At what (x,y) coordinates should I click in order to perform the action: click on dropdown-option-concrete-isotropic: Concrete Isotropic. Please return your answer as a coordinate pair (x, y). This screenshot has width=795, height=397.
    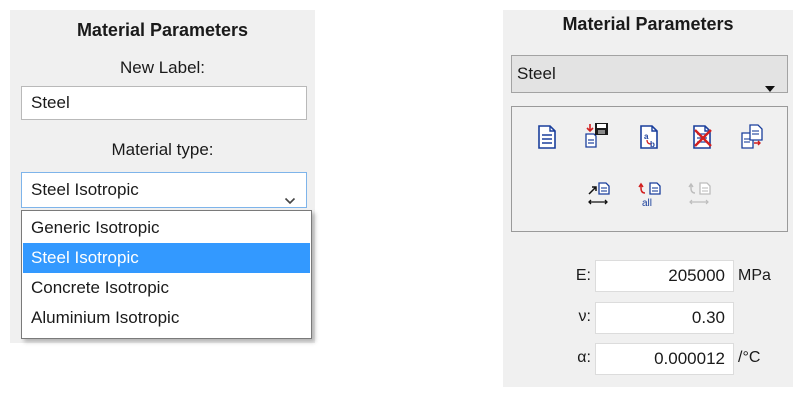
    Looking at the image, I should click on (166, 288).